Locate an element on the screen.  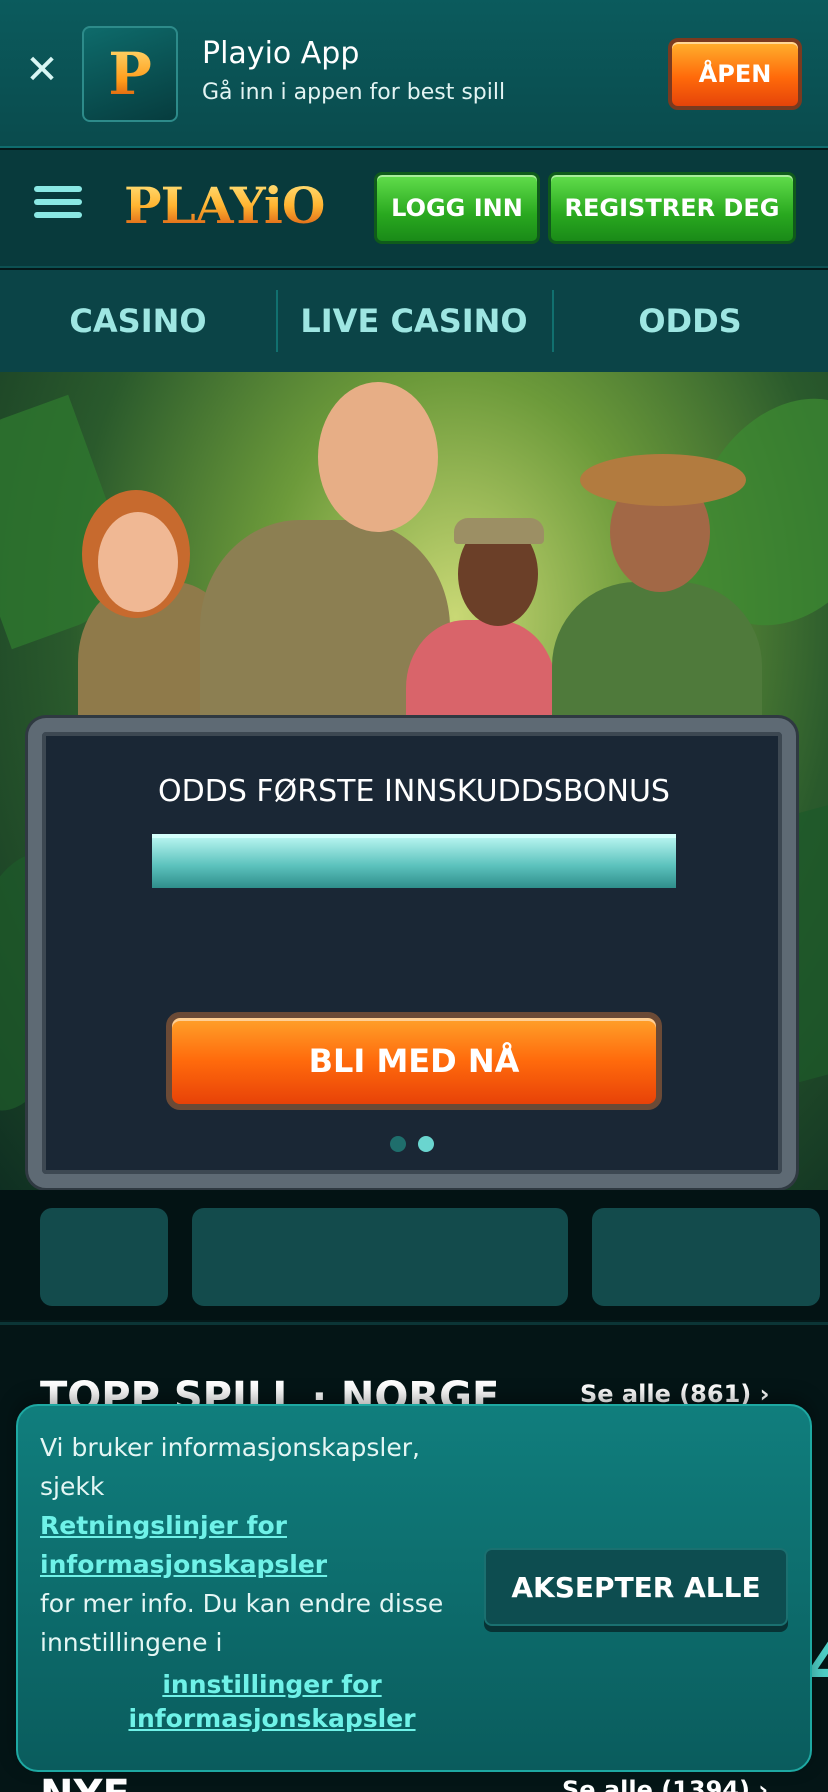
site-logo: PLAYiO is located at coordinates (224, 205).